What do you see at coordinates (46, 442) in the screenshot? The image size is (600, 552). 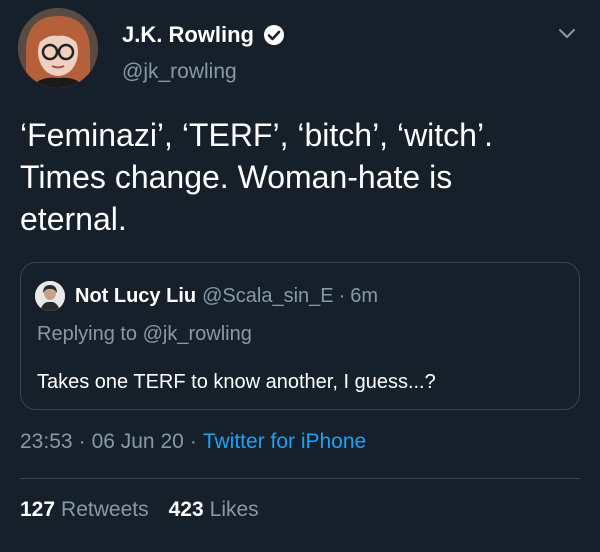 I see `tweet-time: 23:53` at bounding box center [46, 442].